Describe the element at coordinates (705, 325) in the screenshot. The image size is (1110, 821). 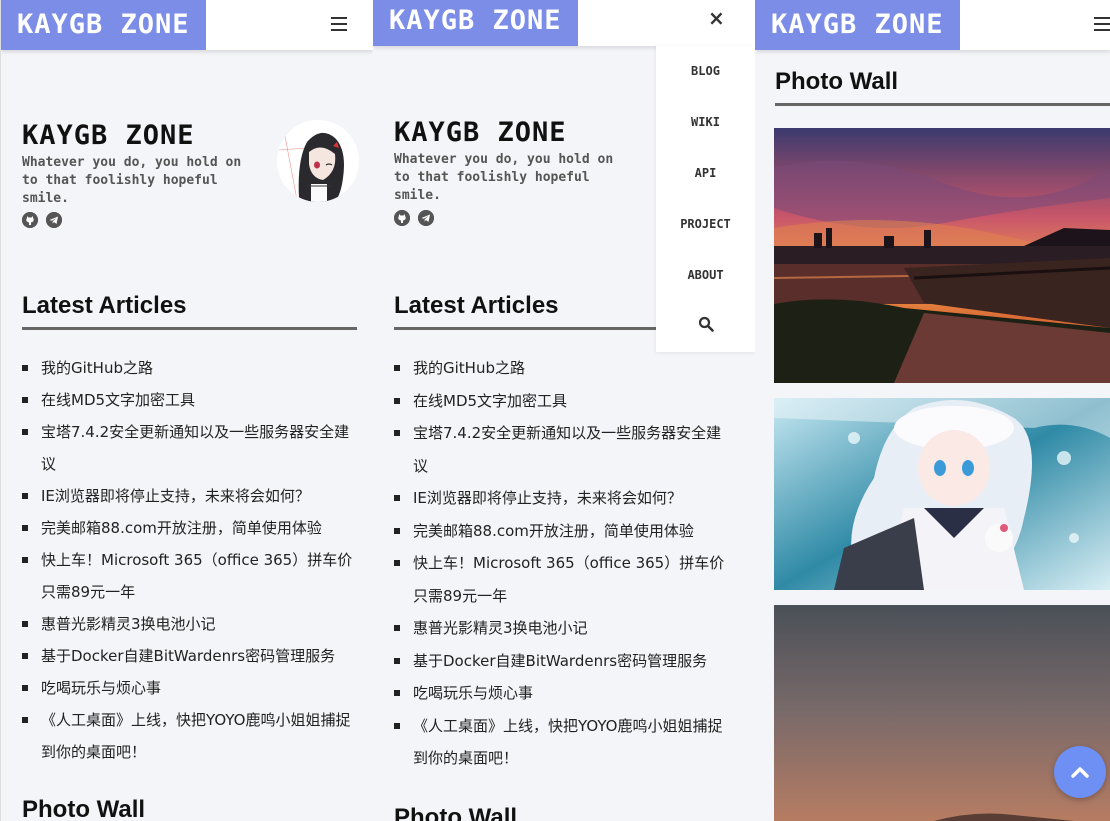
I see `search-icon` at that location.